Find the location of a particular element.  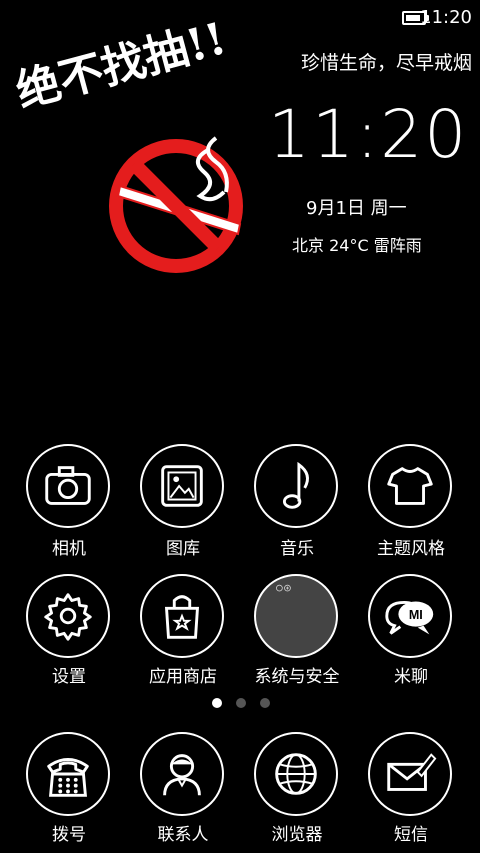

dock-label-contacts: 联系人 is located at coordinates (183, 835).